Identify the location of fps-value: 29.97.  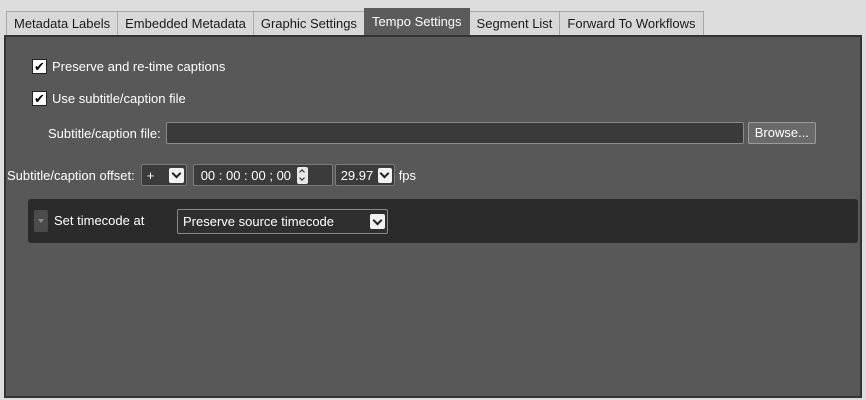
(357, 175).